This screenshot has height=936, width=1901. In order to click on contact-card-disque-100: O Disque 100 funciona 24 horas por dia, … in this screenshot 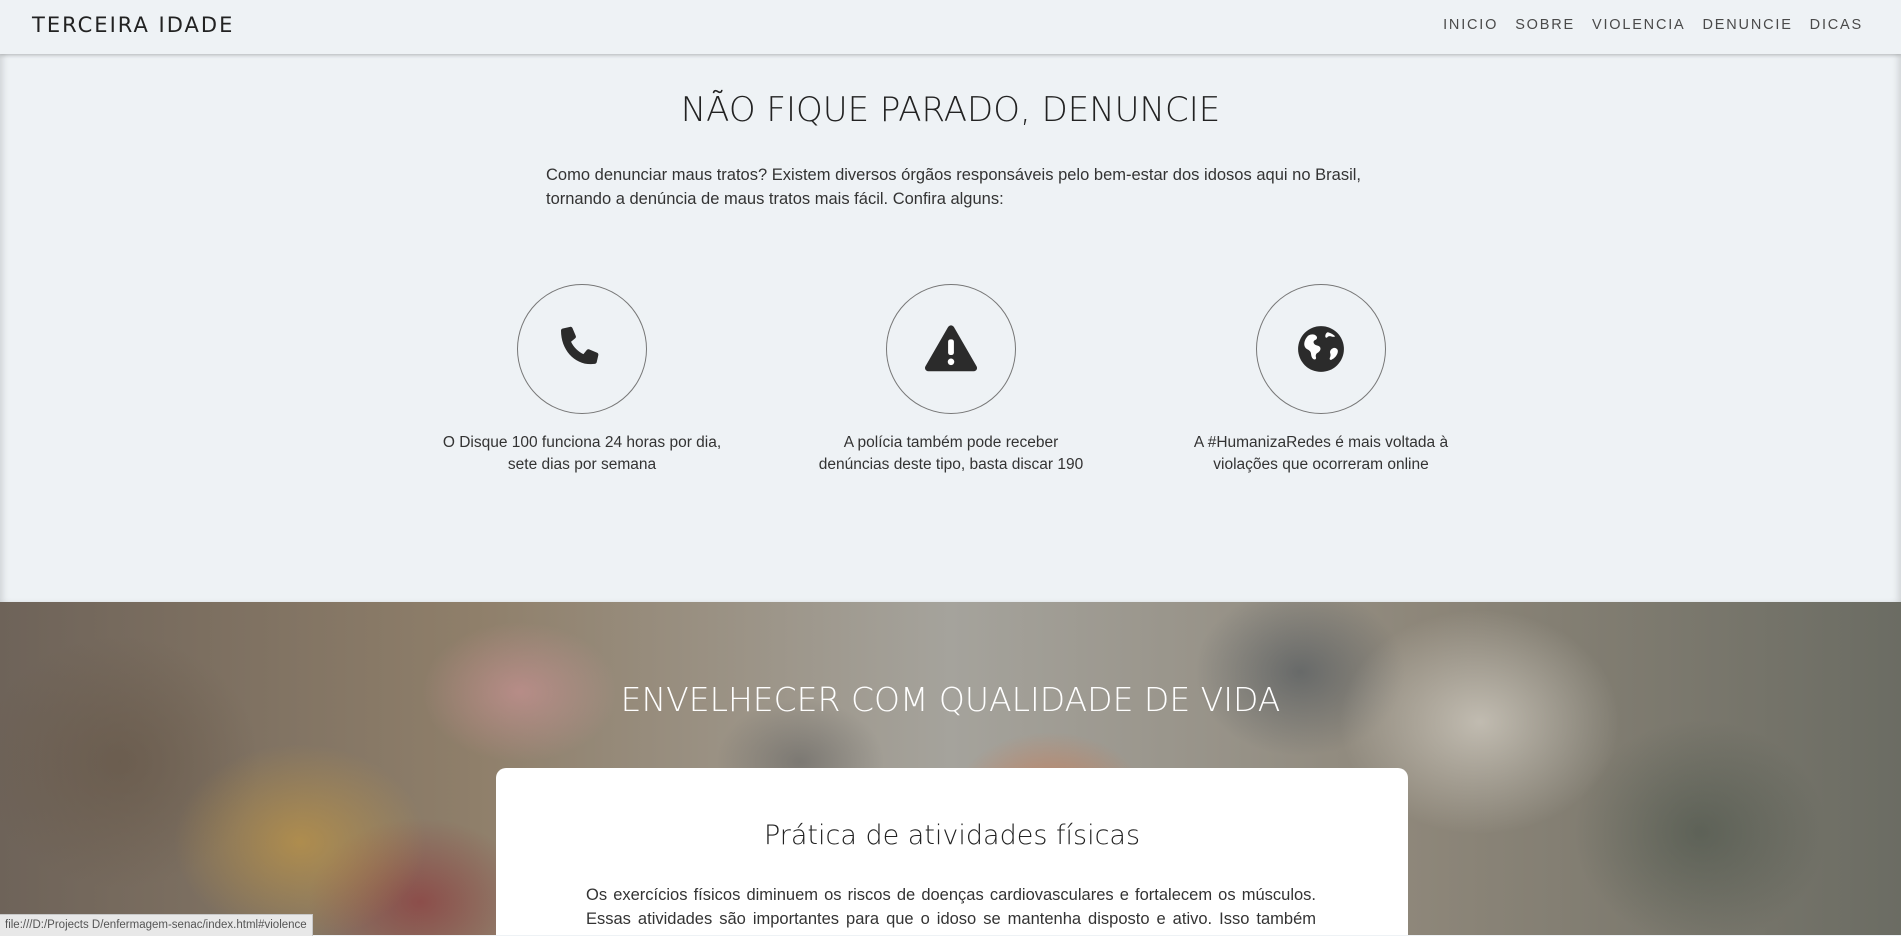, I will do `click(582, 380)`.